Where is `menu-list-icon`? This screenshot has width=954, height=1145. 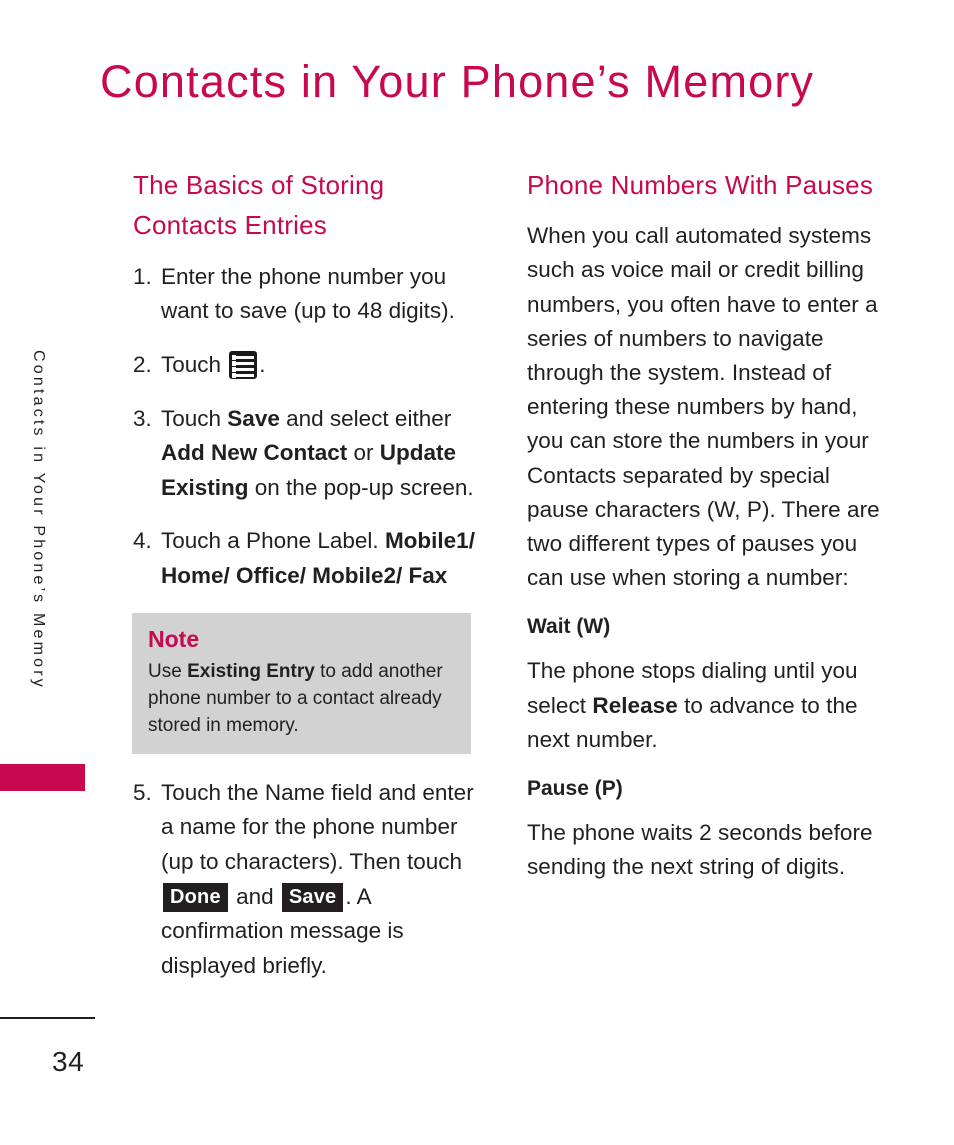 menu-list-icon is located at coordinates (243, 364).